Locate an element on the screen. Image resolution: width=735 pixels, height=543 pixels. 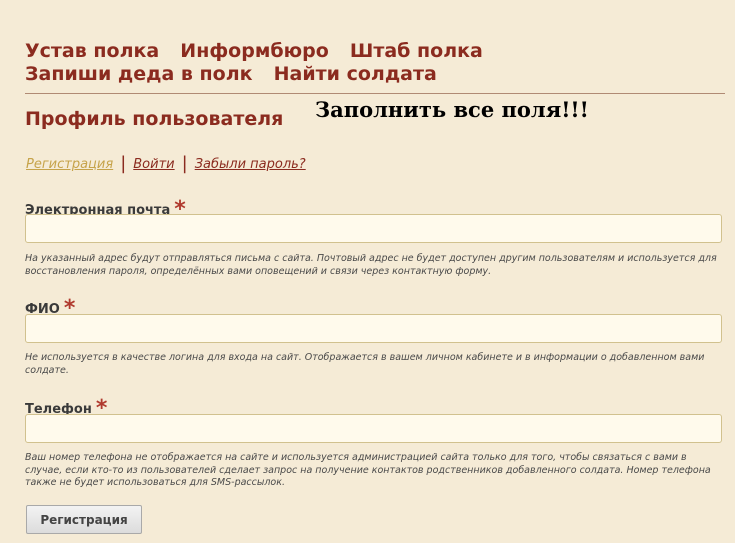
tab-register: Регистрация is located at coordinates (69, 164).